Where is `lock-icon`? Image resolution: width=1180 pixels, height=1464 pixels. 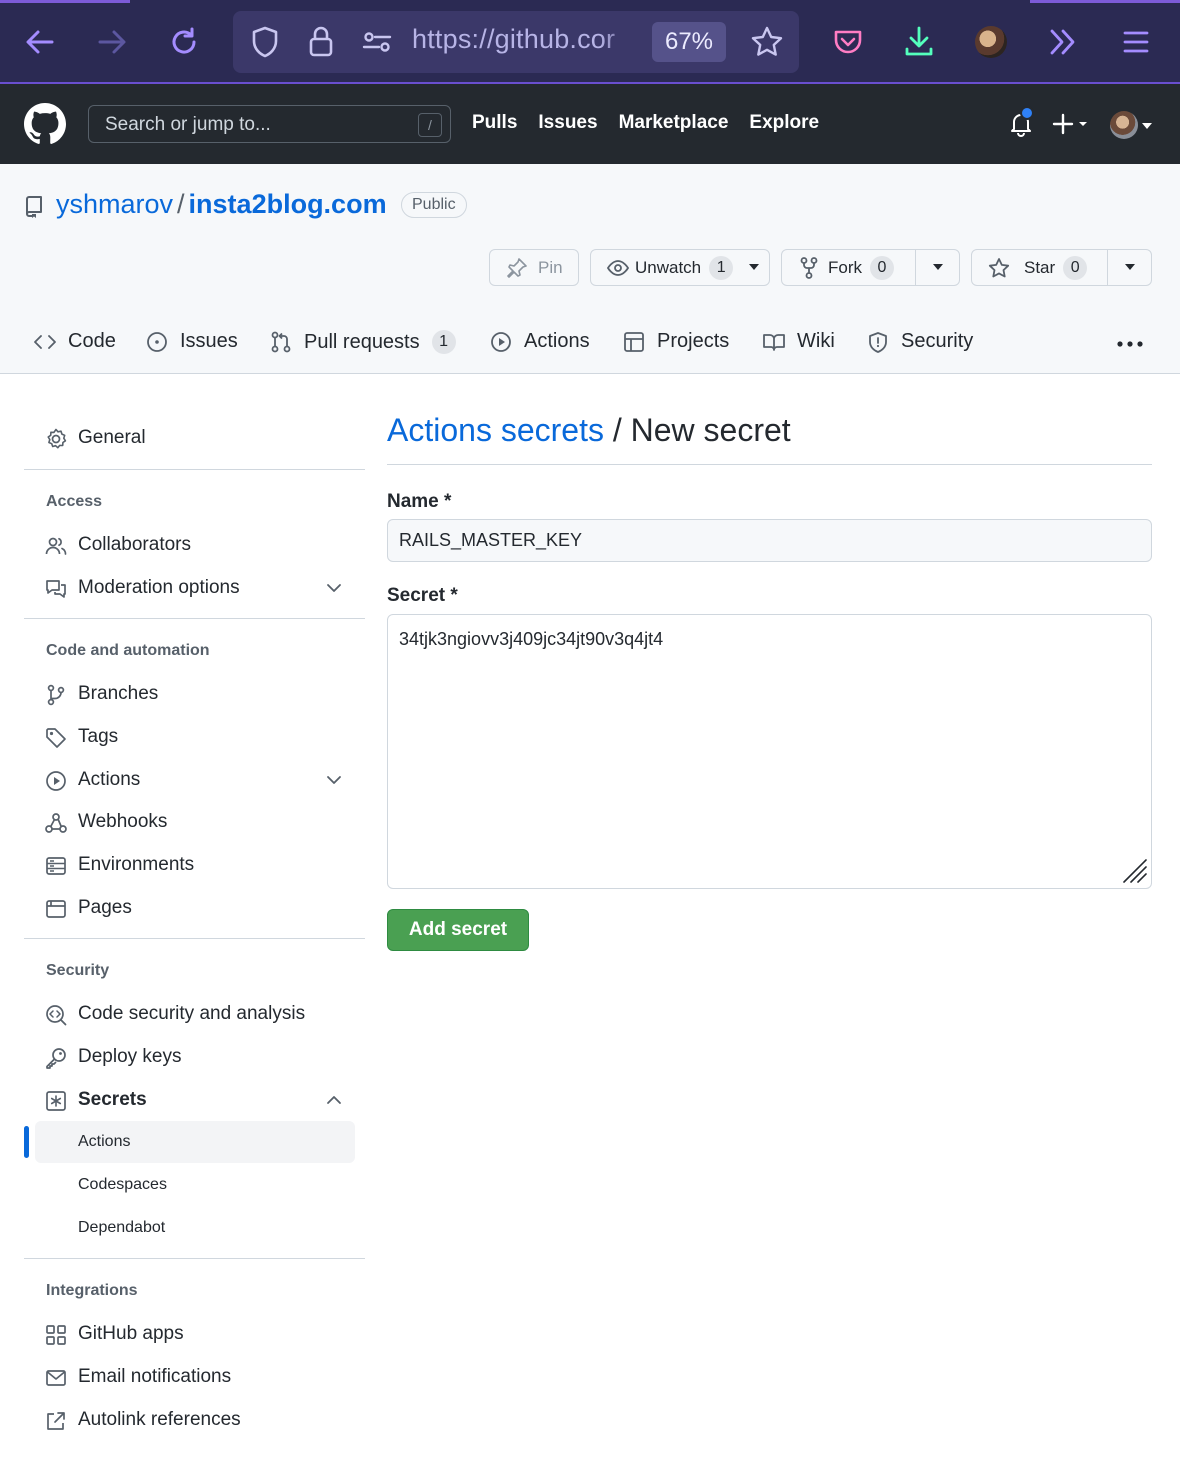
lock-icon is located at coordinates (321, 42).